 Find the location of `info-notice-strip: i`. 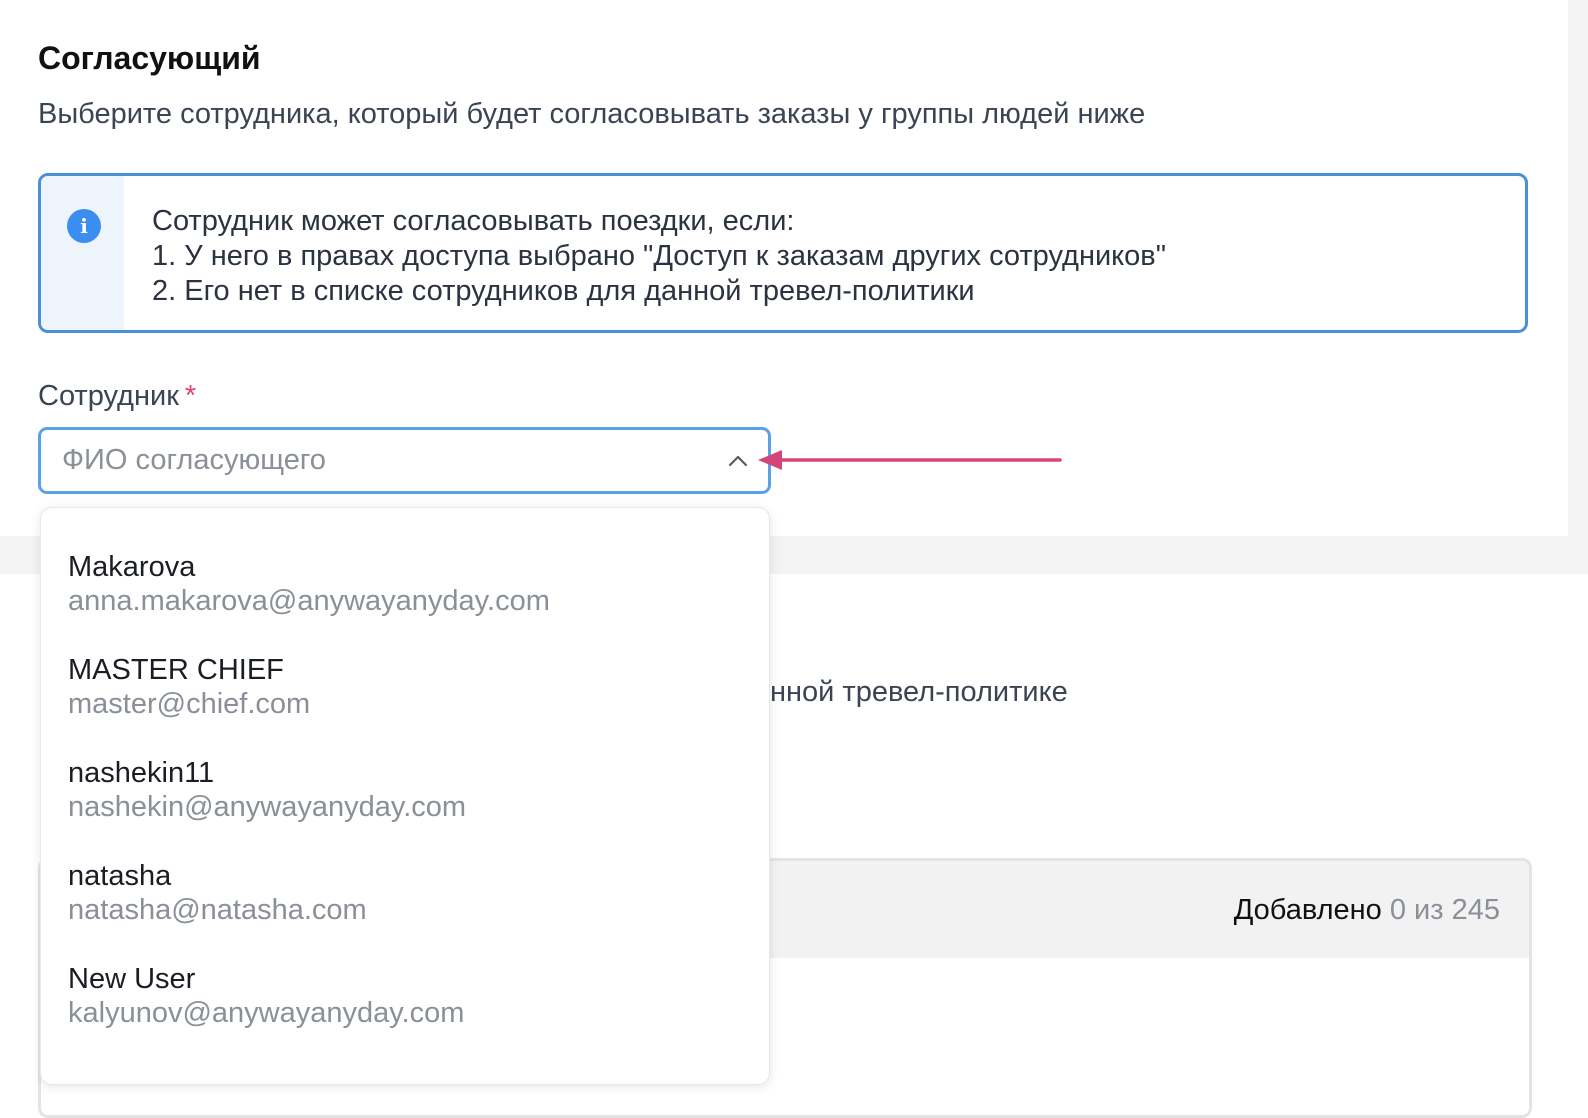

info-notice-strip: i is located at coordinates (82, 253).